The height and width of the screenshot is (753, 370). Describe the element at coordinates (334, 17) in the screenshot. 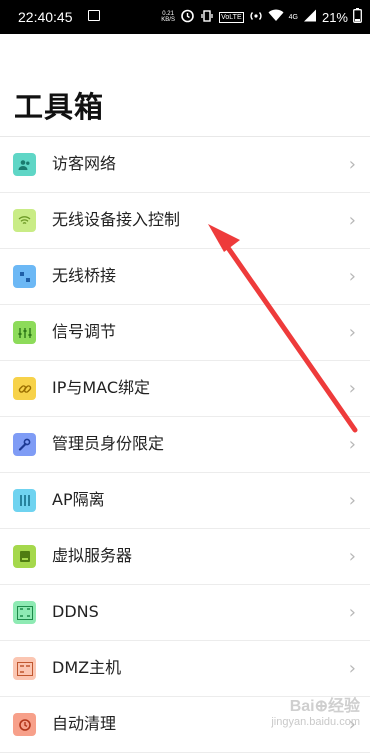

I see `battery-percent: 21%` at that location.